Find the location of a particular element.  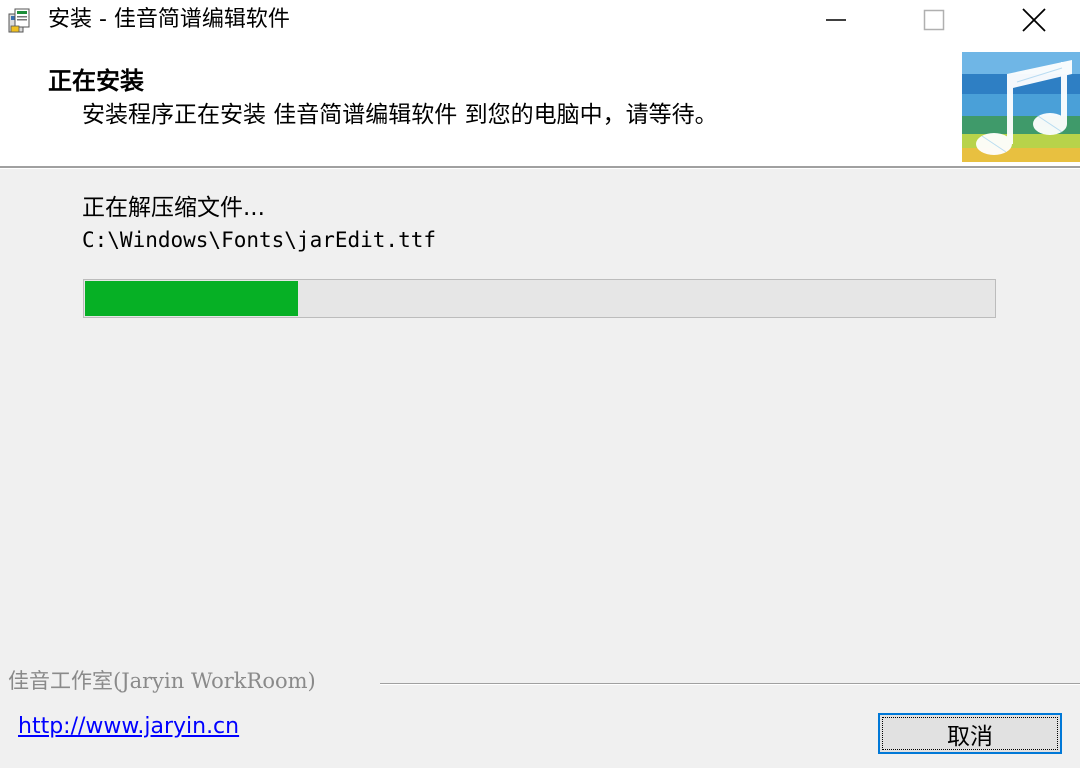

current-file-path: C:\Windows\Fonts\jarEdit.ttf is located at coordinates (259, 240).